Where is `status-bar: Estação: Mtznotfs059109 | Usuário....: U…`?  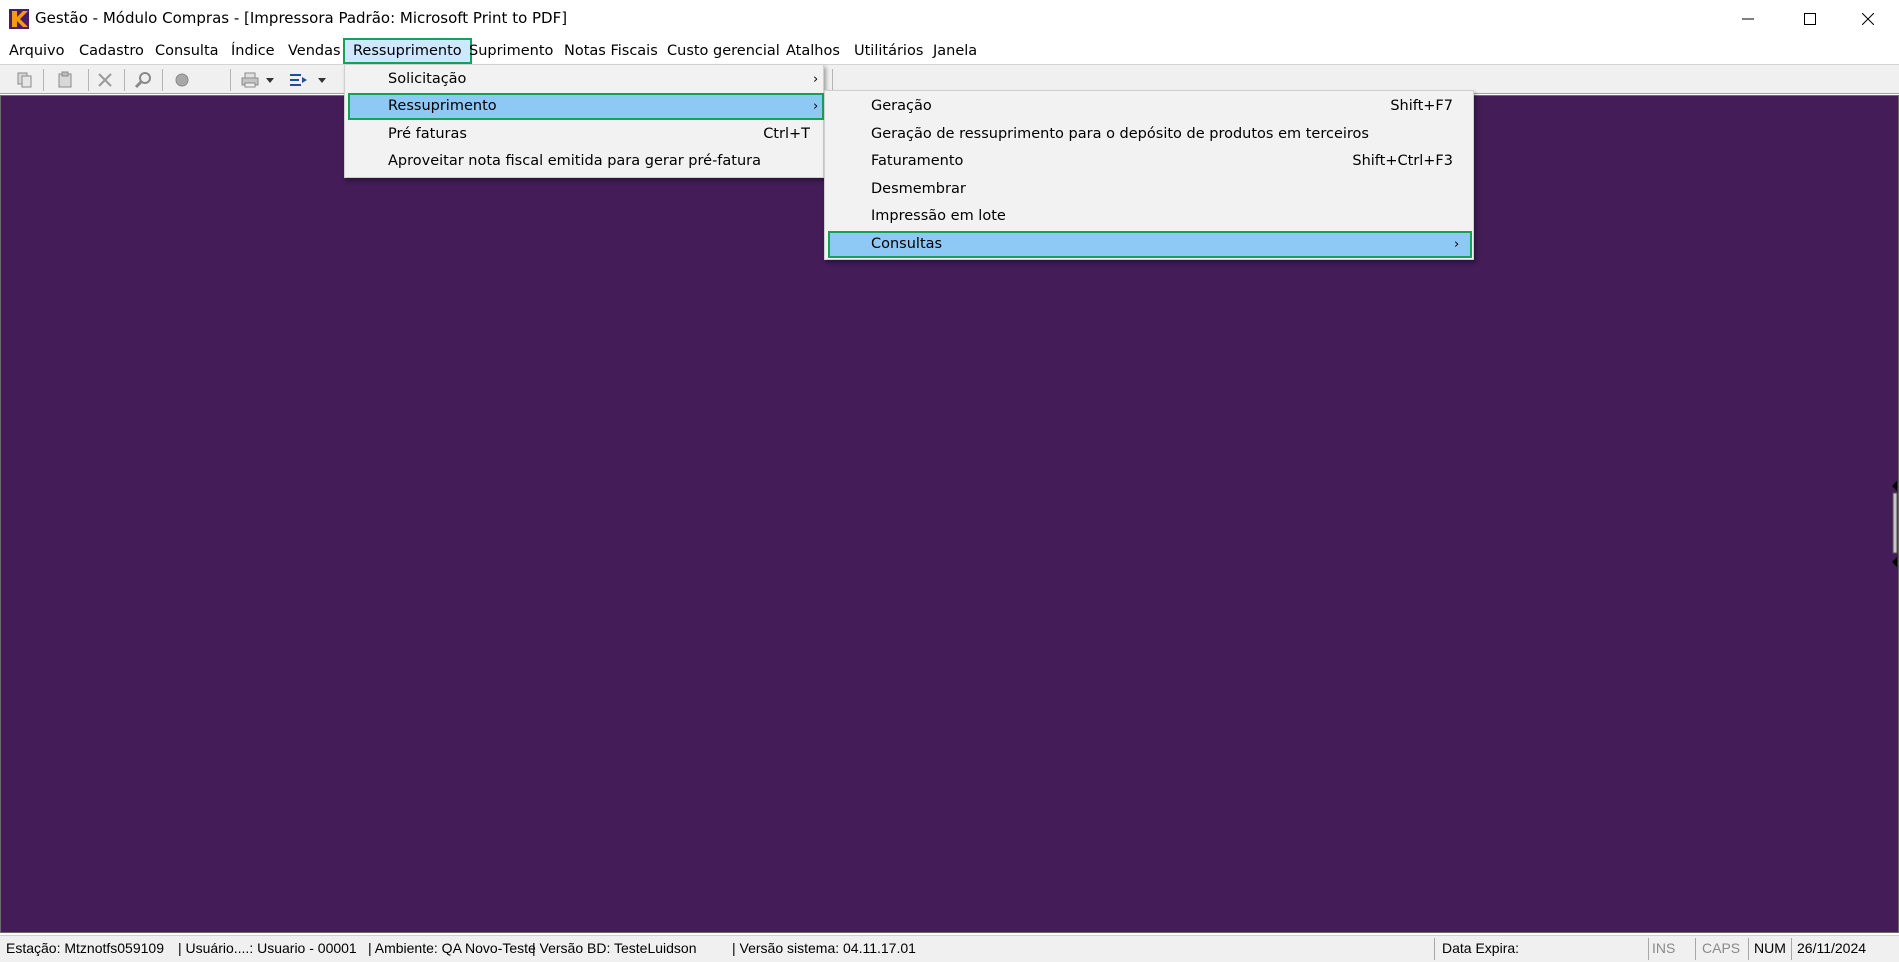
status-bar: Estação: Mtznotfs059109 | Usuário....: U… is located at coordinates (949, 948).